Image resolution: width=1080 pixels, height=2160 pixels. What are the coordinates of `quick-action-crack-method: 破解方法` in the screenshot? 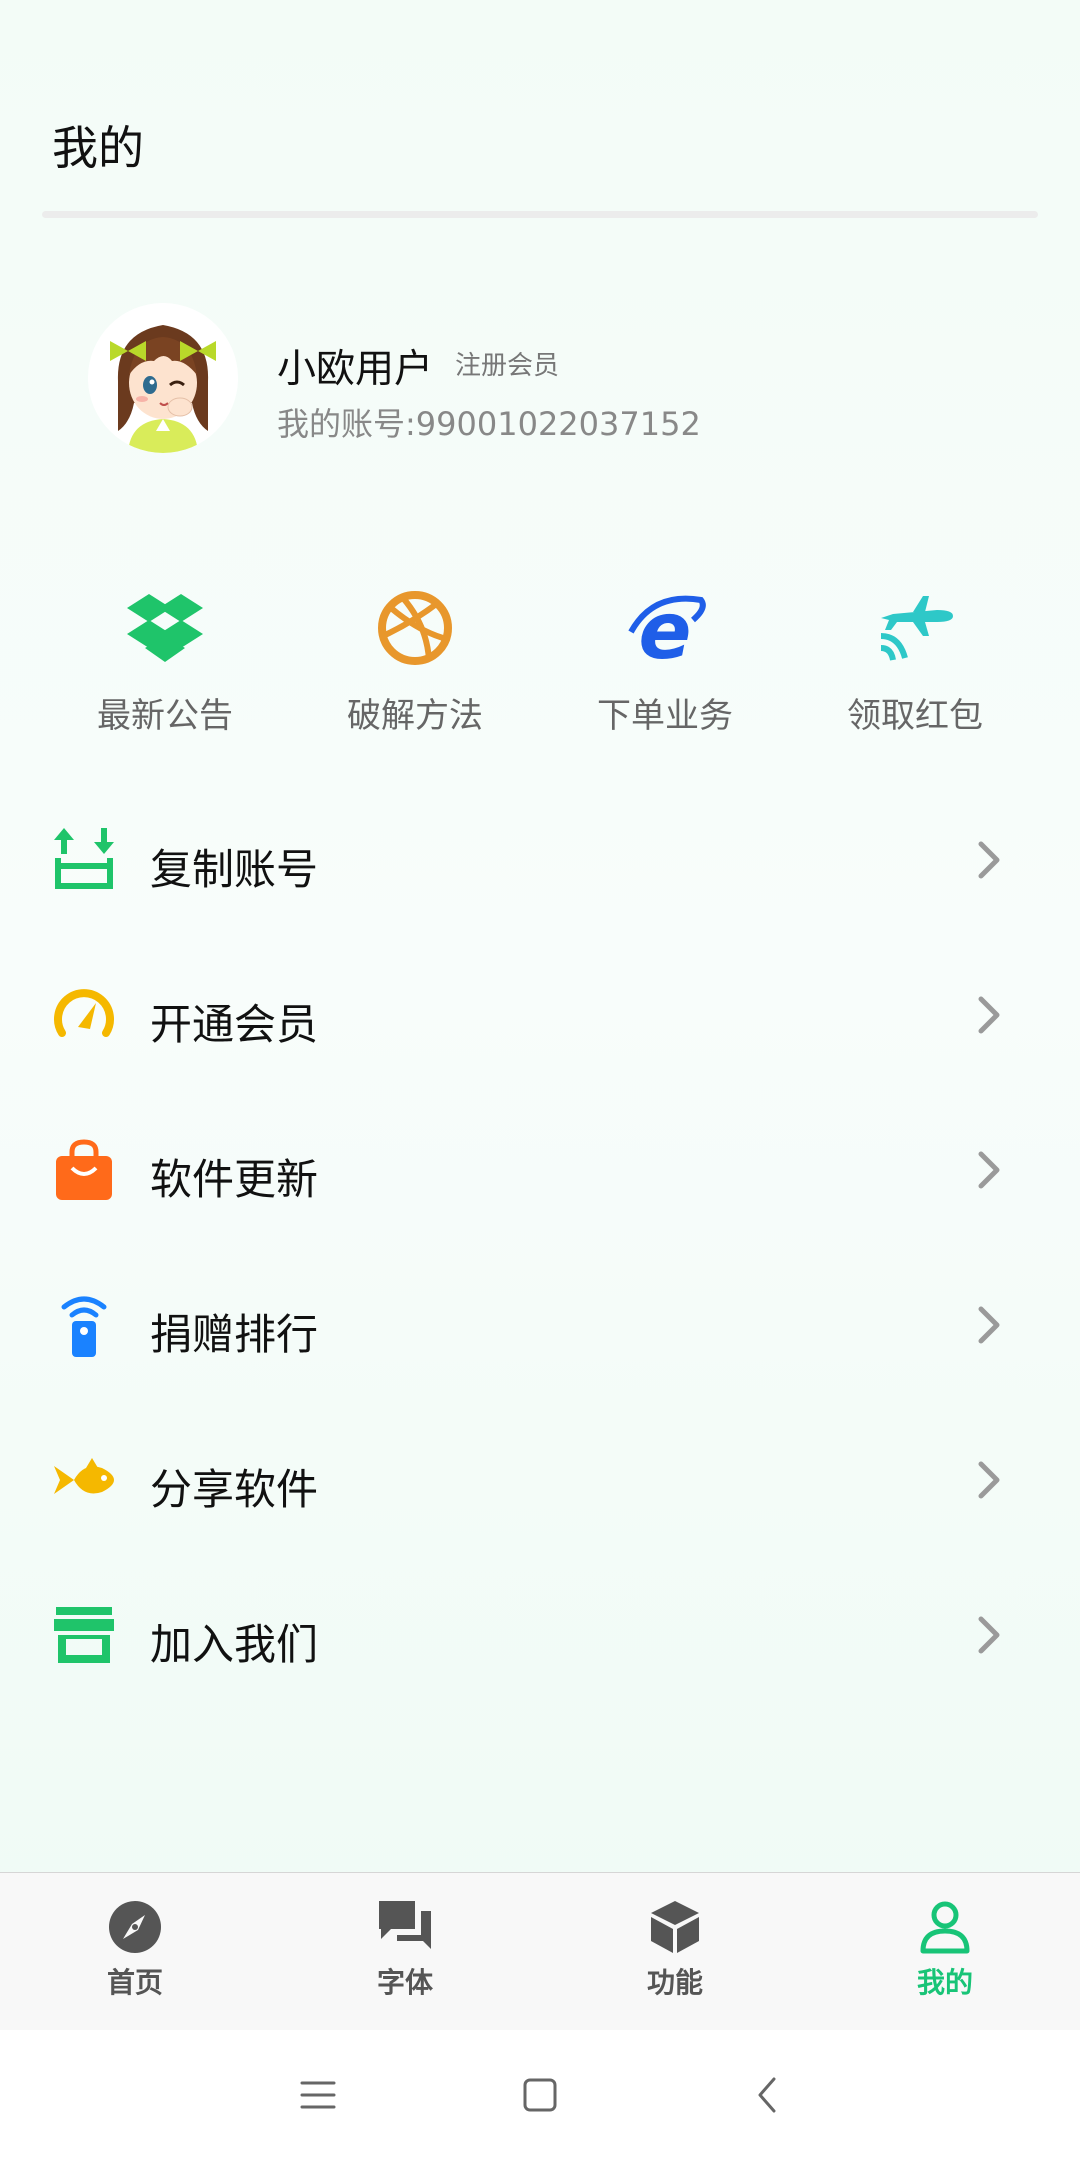 It's located at (415, 661).